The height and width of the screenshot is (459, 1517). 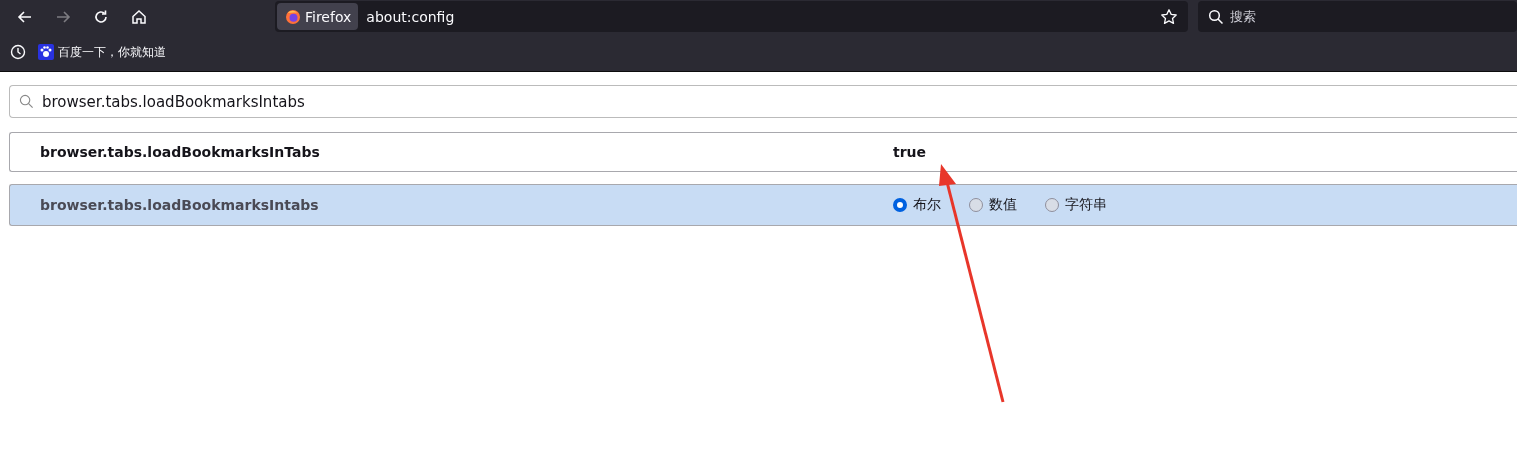 What do you see at coordinates (1076, 205) in the screenshot?
I see `type-radio: 字符串` at bounding box center [1076, 205].